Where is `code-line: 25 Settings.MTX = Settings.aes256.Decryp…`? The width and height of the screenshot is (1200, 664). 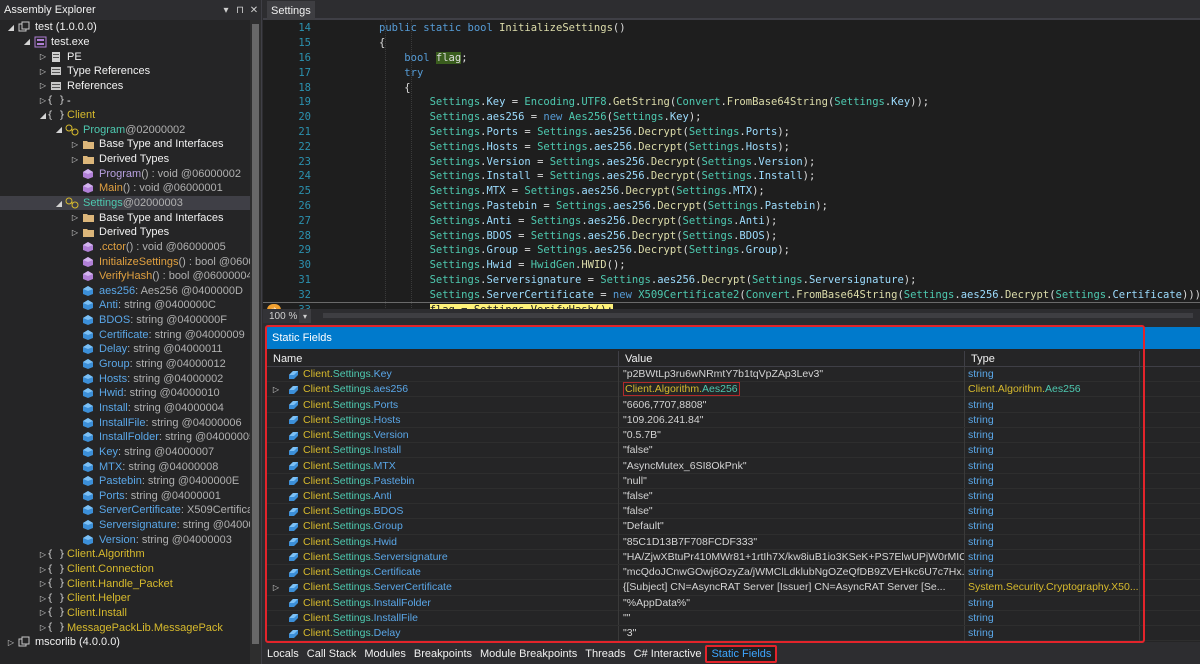
code-line: 25 Settings.MTX = Settings.aes256.Decryp… is located at coordinates (731, 191).